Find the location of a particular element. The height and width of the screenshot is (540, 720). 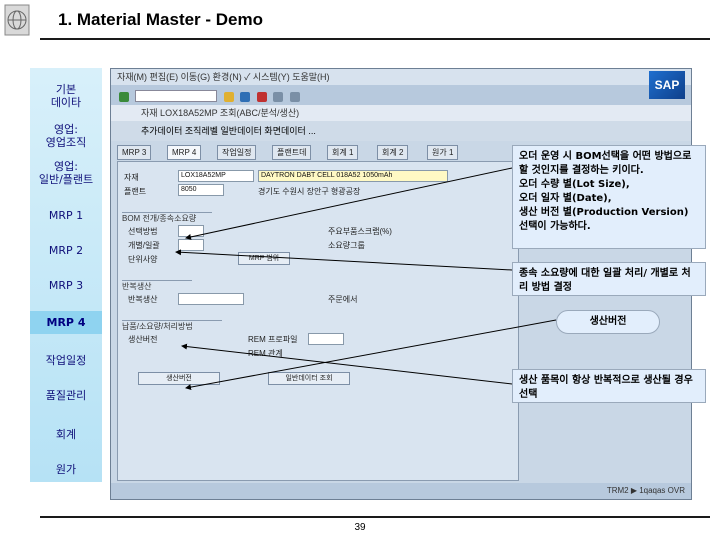

page-number: 39 is located at coordinates (360, 527).